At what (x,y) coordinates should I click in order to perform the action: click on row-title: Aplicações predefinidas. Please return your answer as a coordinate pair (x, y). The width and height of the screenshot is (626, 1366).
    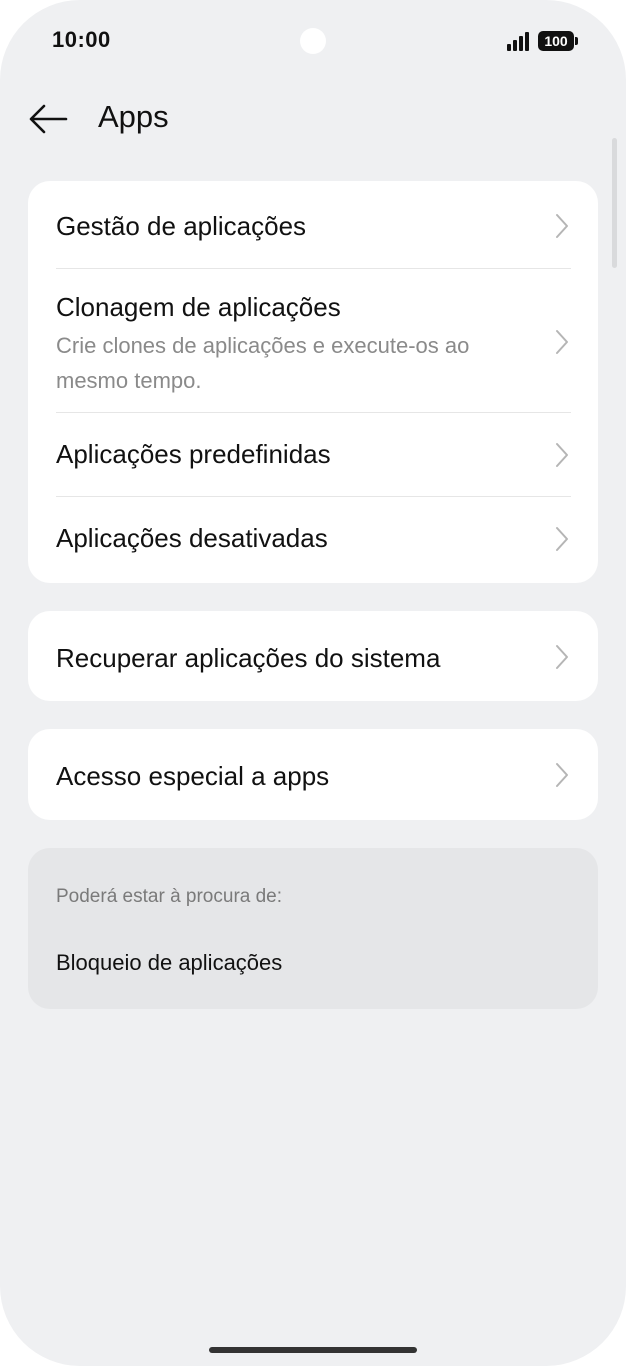
    Looking at the image, I should click on (193, 454).